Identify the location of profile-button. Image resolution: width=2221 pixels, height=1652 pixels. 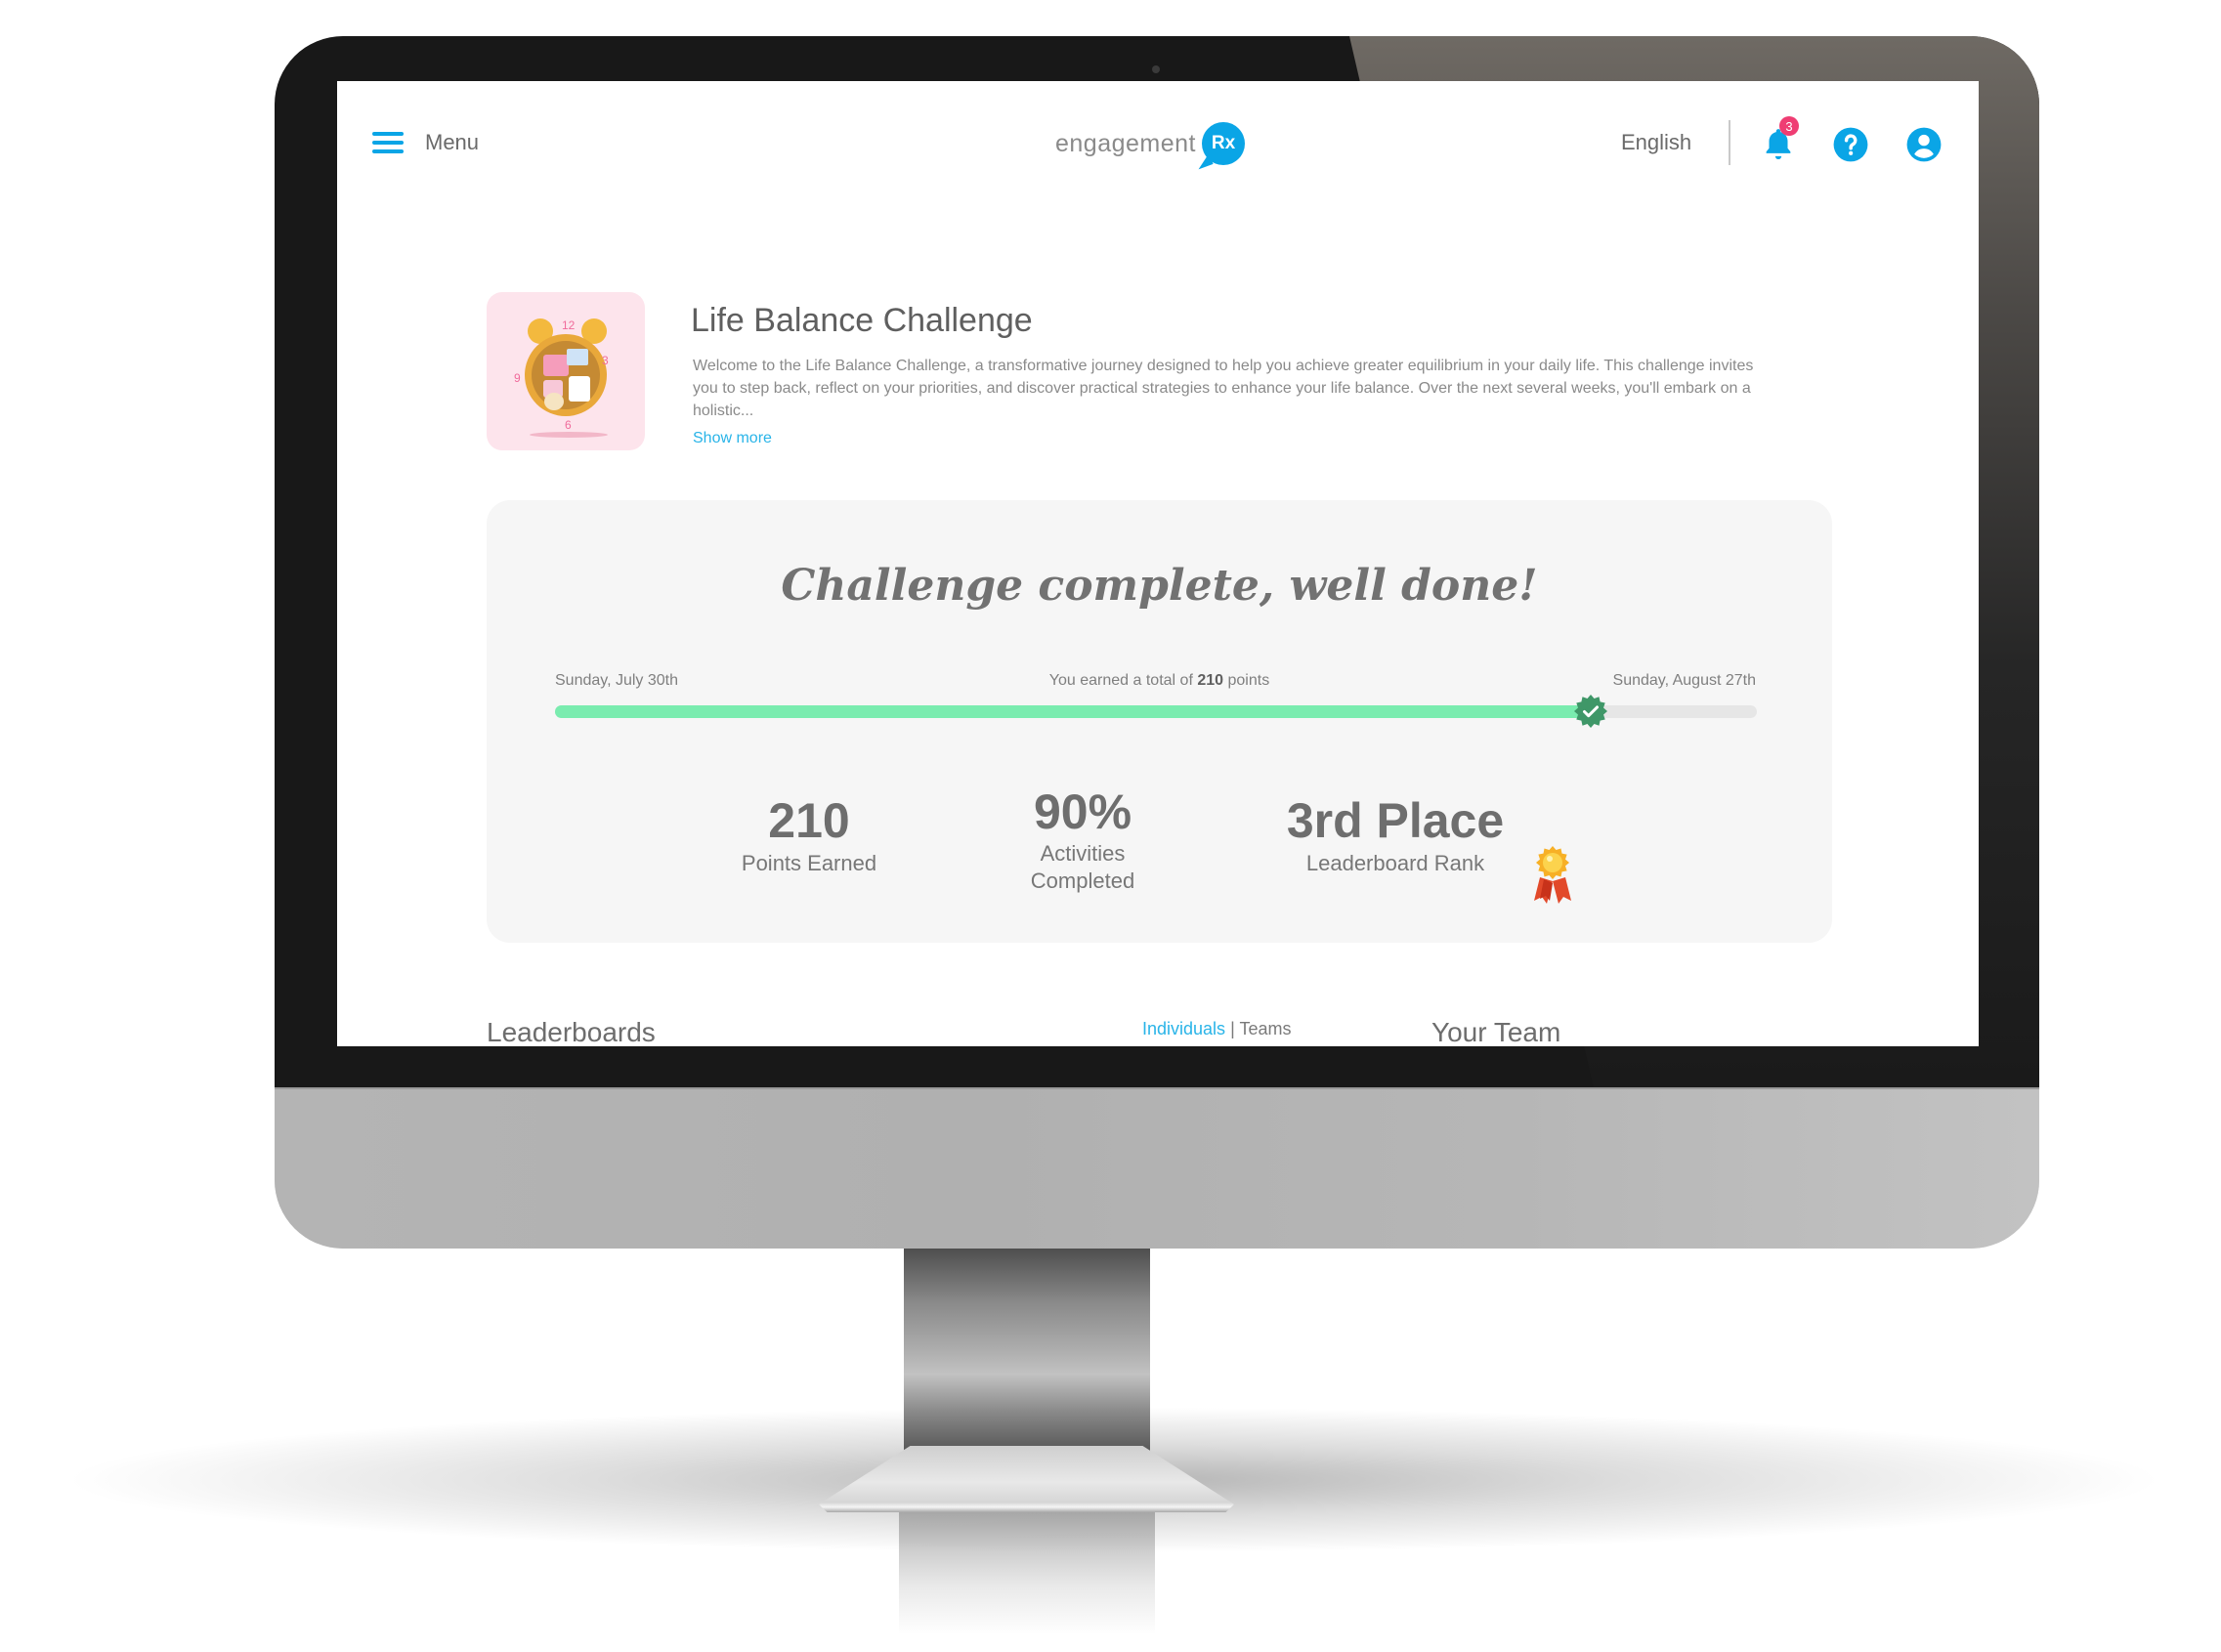
(1924, 144).